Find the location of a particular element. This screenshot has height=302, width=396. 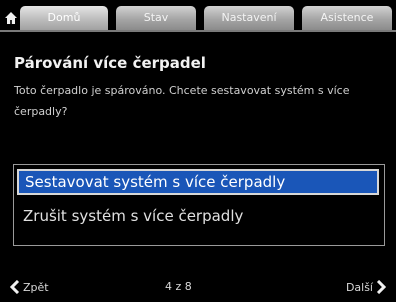

tab-bar-divider is located at coordinates (198, 31).